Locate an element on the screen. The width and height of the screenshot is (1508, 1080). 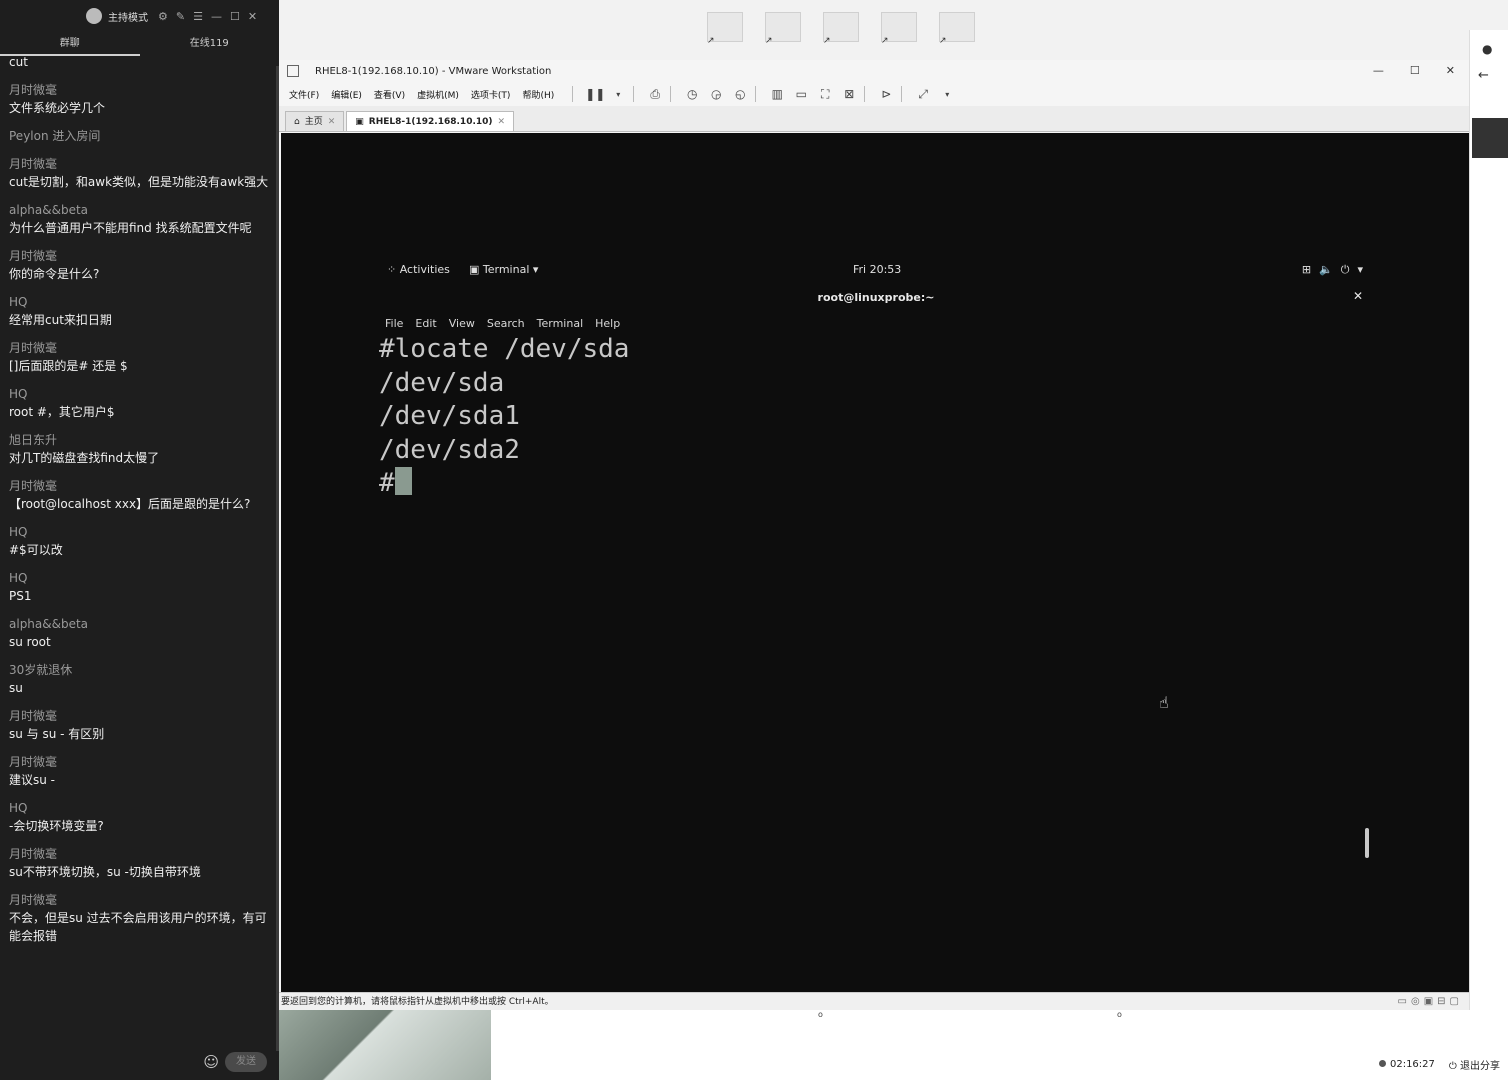
message-sender: 30岁就退休 is located at coordinates (41, 670).